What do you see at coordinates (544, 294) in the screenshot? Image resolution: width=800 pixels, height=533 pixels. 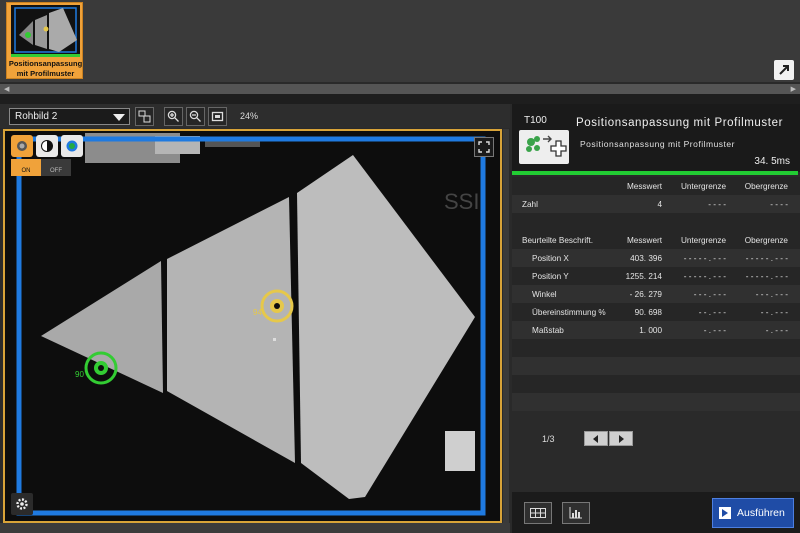 I see `row-label: Winkel` at bounding box center [544, 294].